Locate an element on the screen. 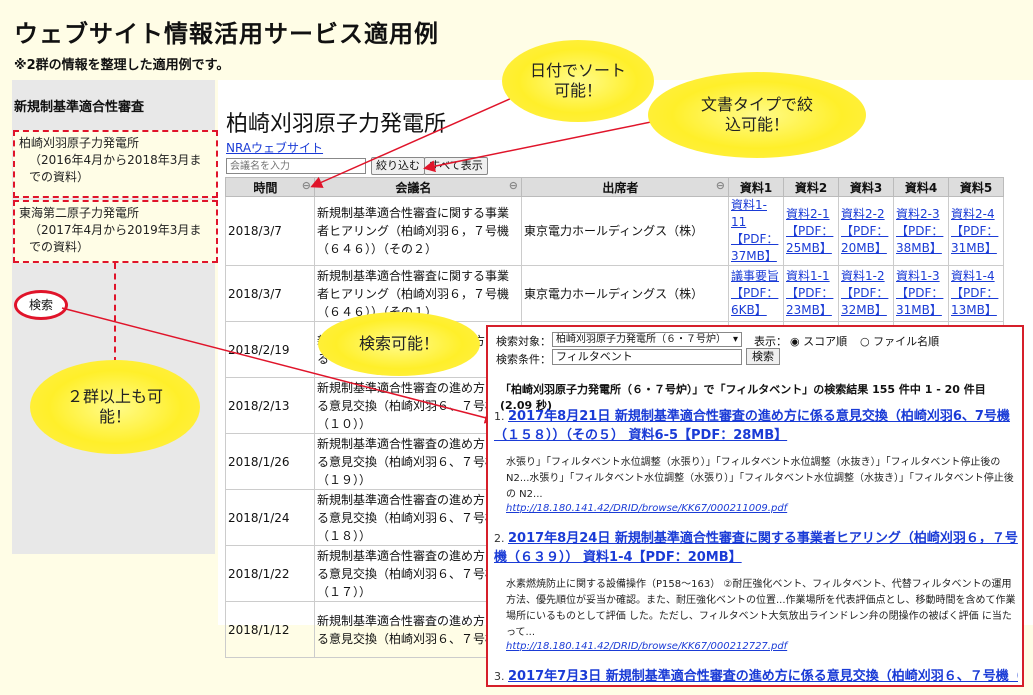 Image resolution: width=1033 pixels, height=695 pixels. condition-input: フィルタベント is located at coordinates (647, 357).